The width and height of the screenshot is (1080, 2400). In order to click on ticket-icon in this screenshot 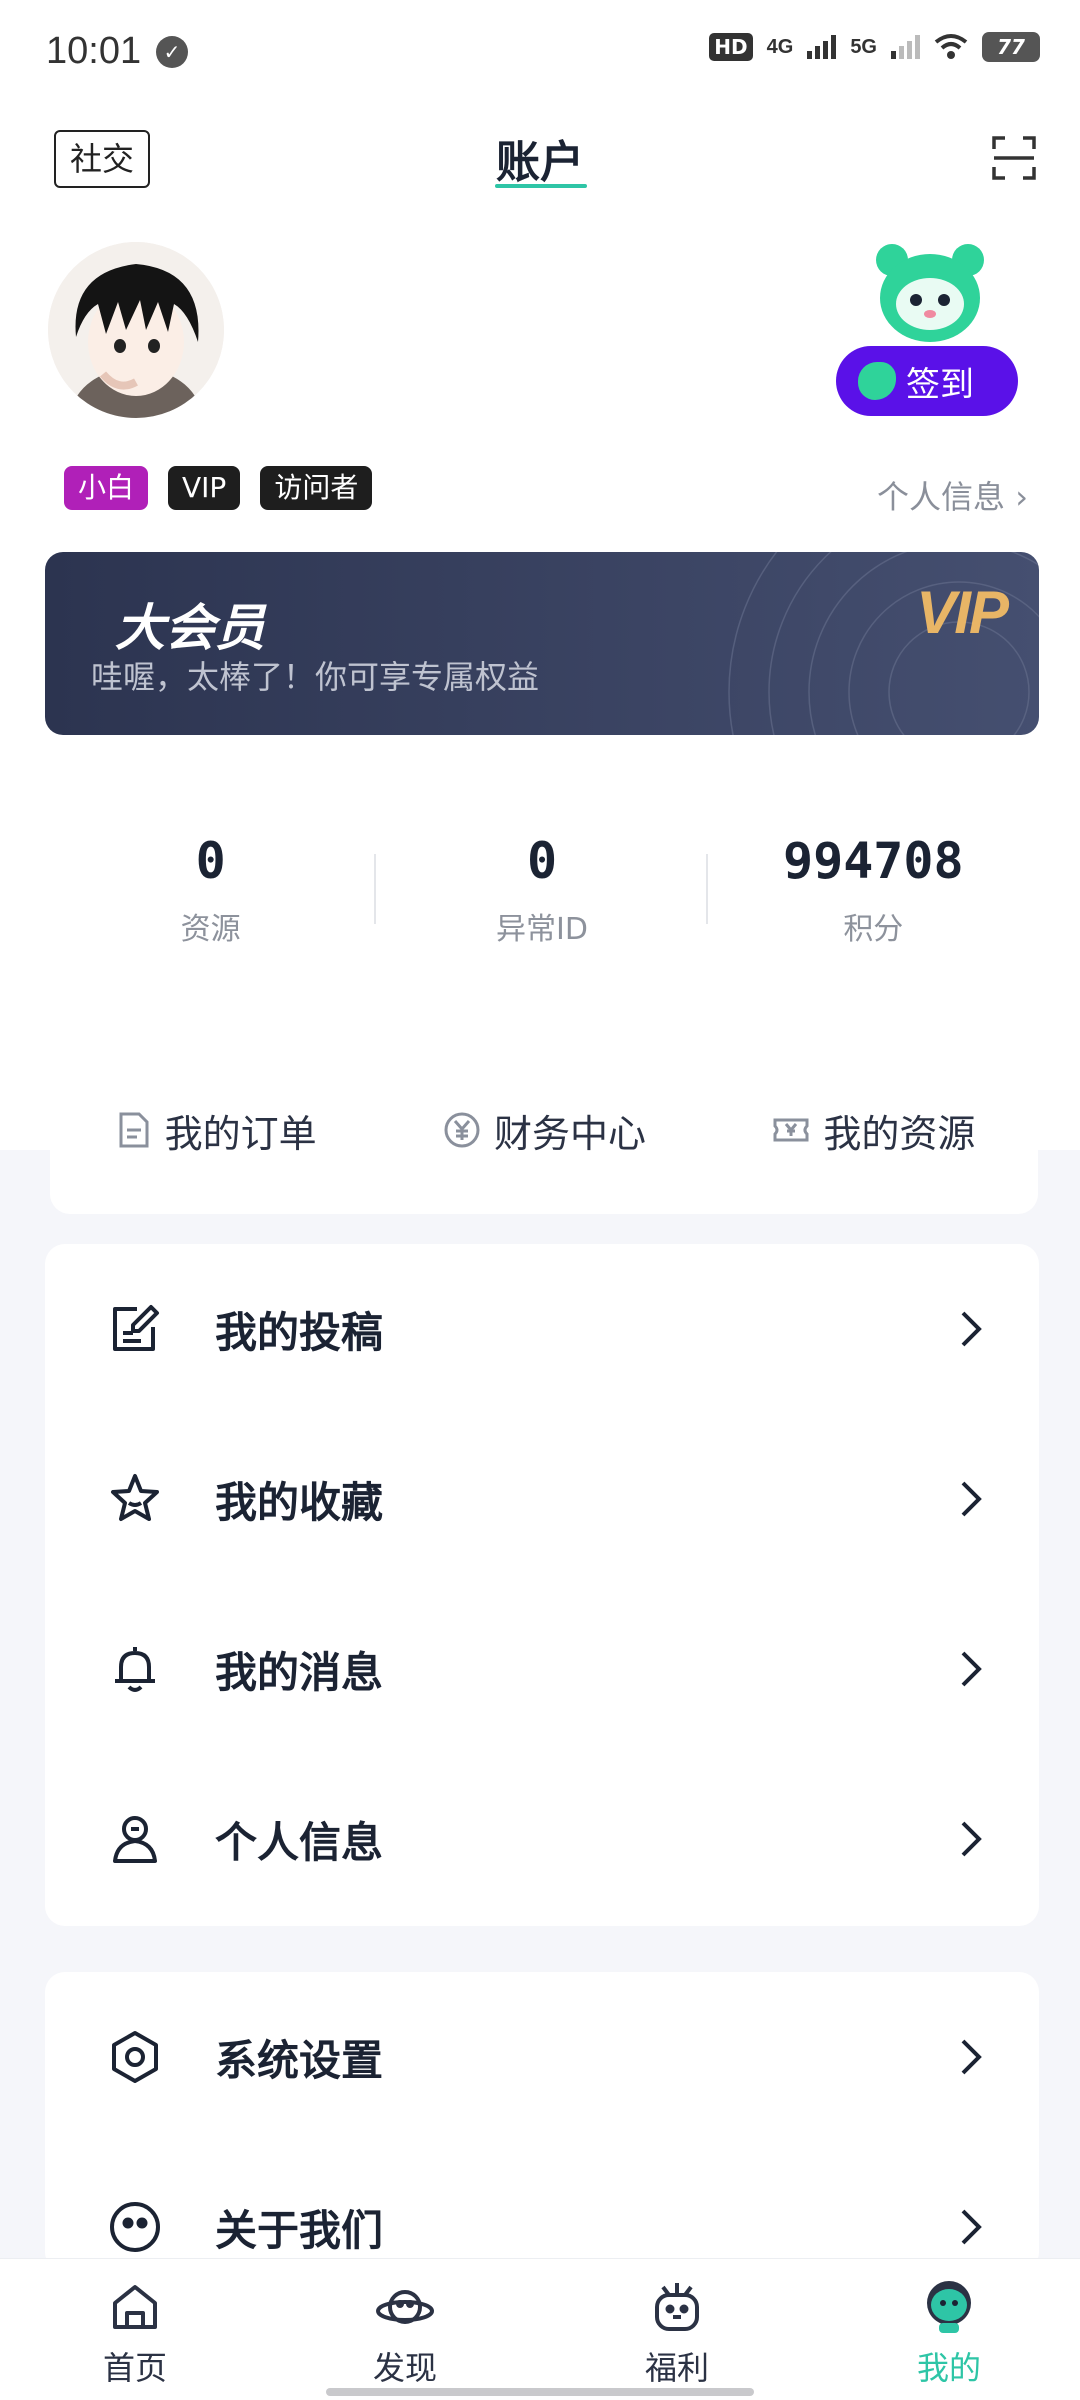, I will do `click(791, 1130)`.